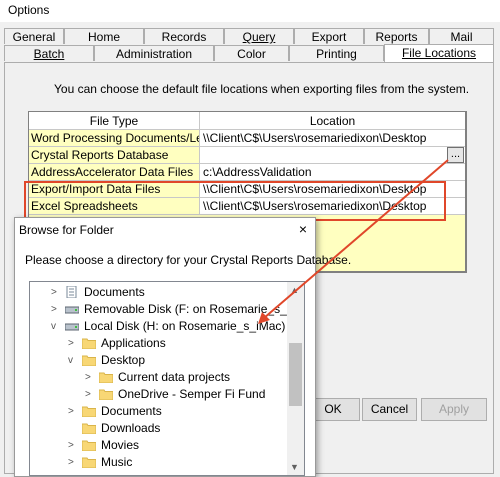  I want to click on annotation-arrow, so click(353, 241).